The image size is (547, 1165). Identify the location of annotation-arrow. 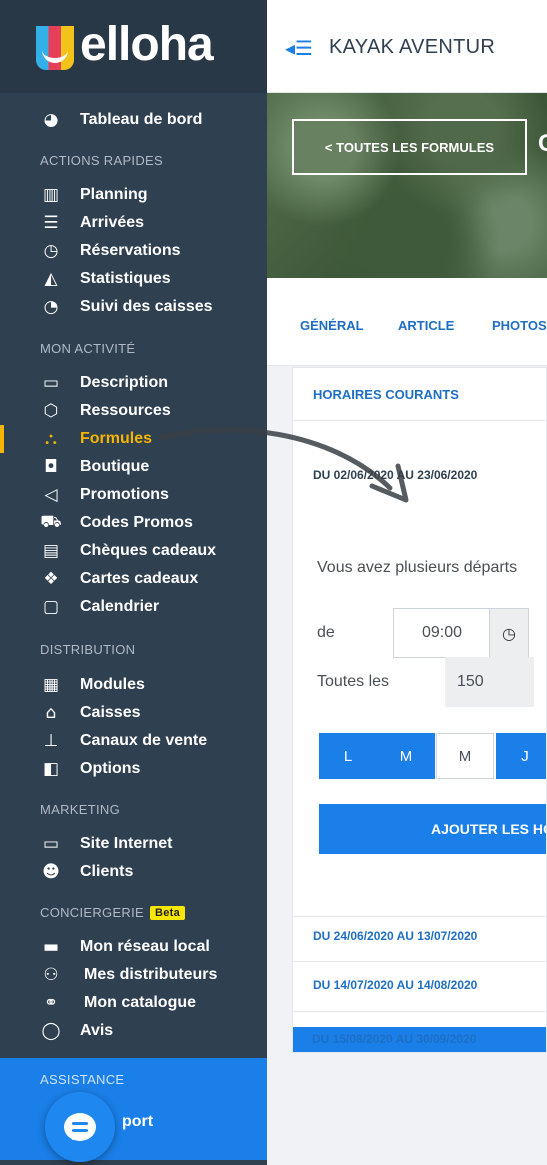
(283, 465).